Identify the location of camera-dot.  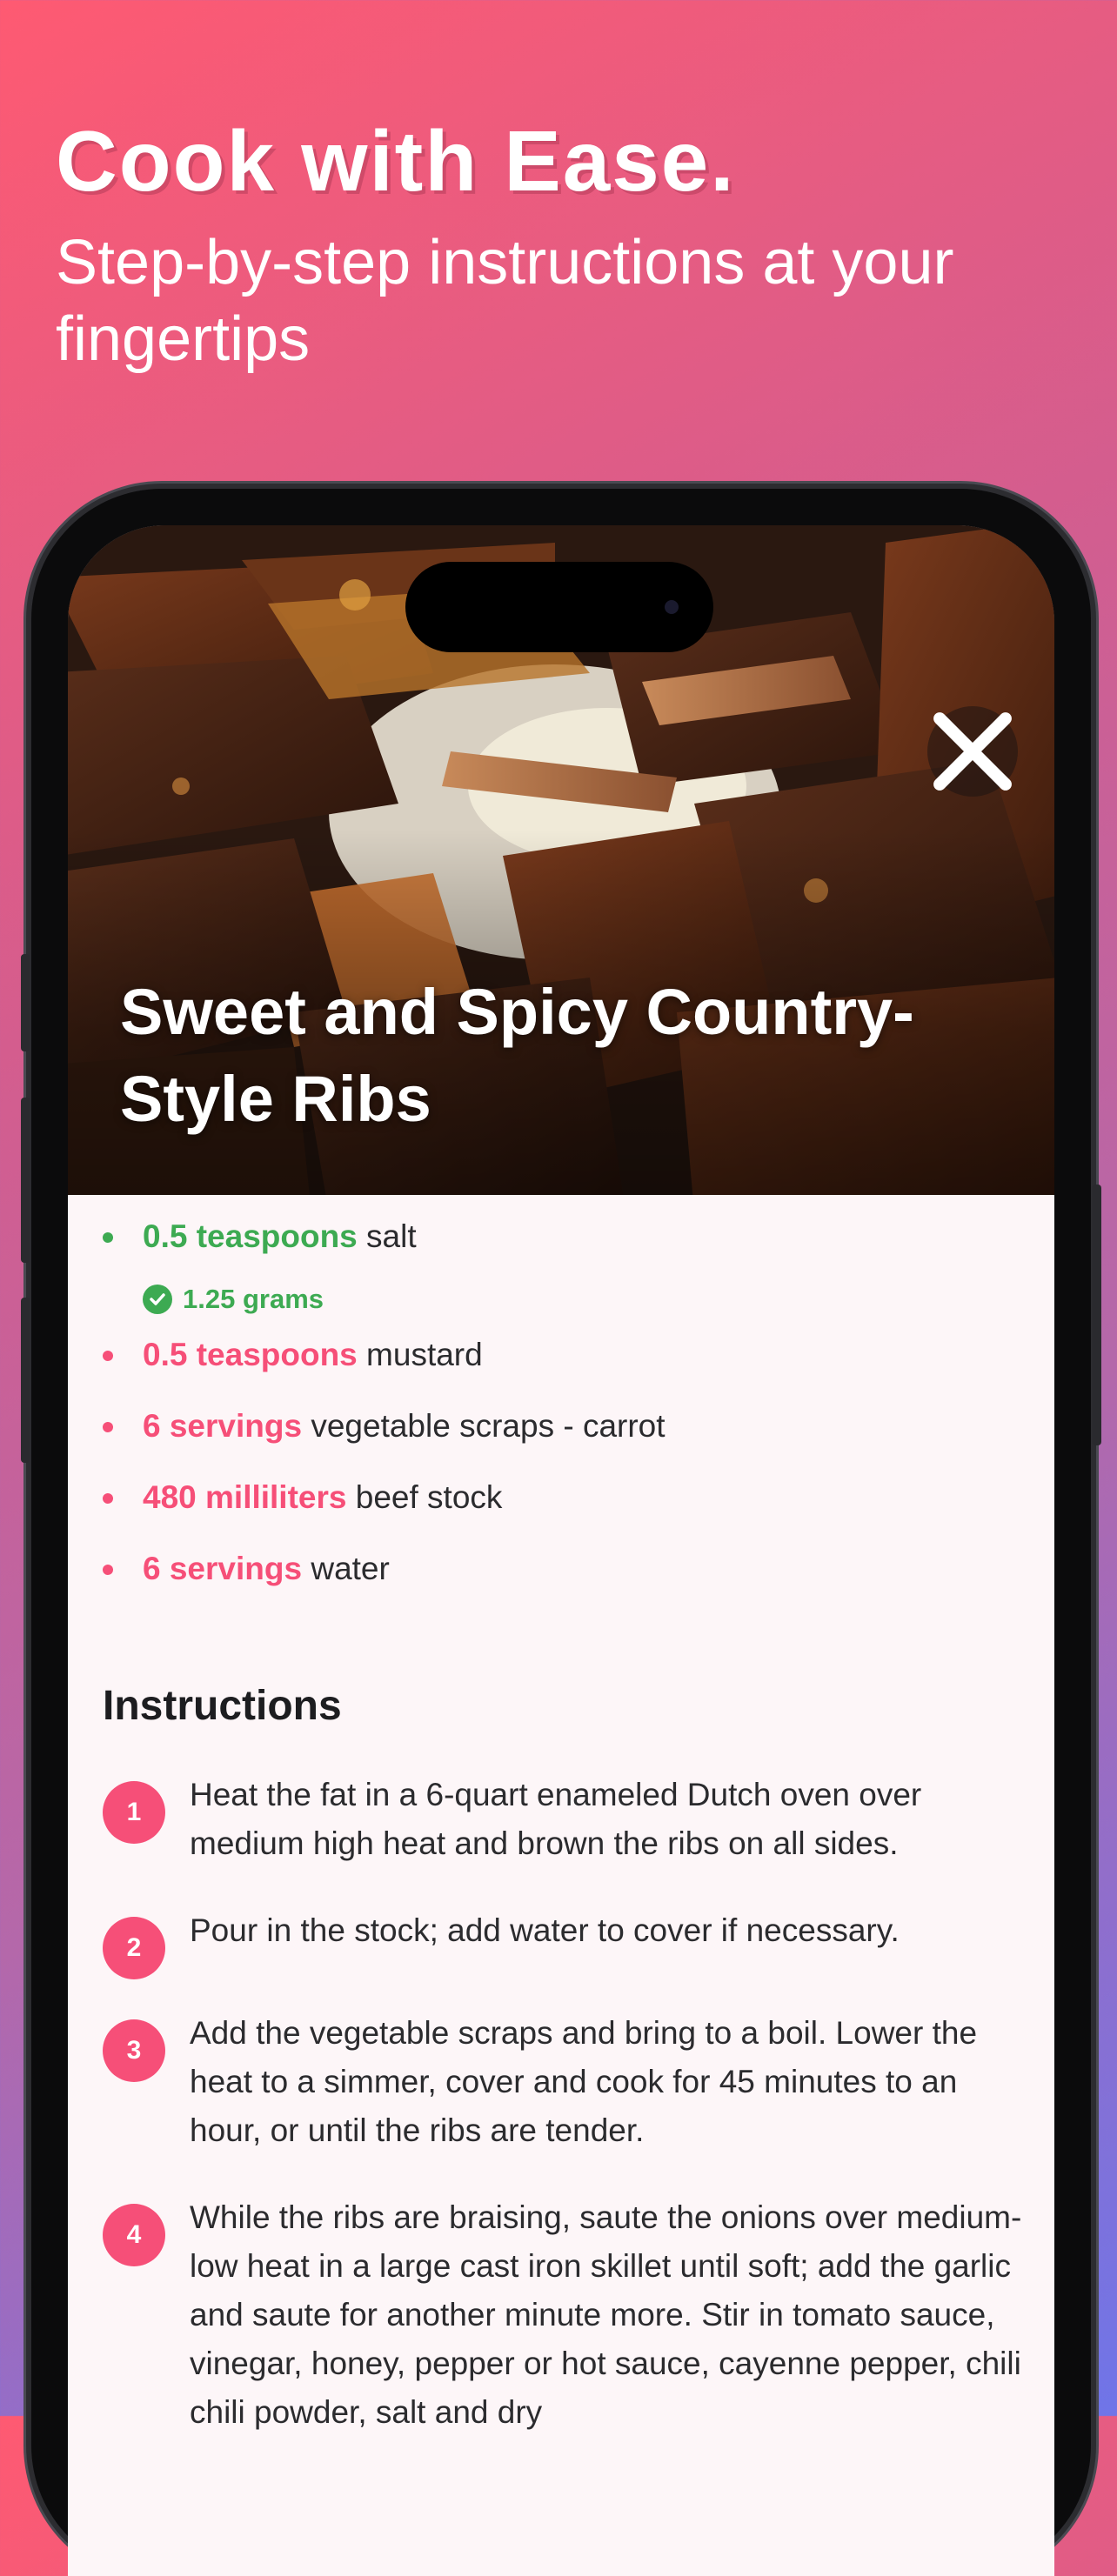
(672, 607).